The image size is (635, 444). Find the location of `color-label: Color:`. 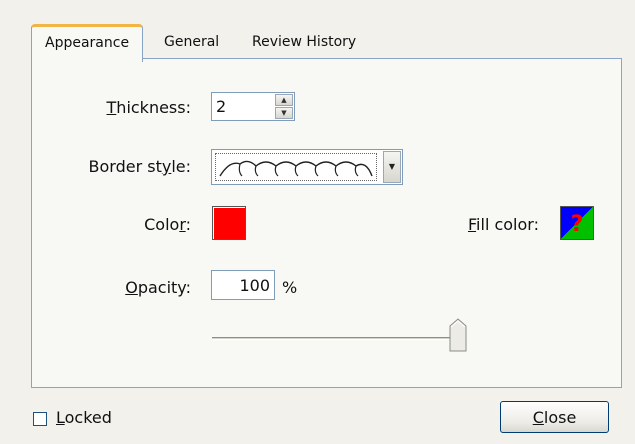

color-label: Color: is located at coordinates (167, 224).